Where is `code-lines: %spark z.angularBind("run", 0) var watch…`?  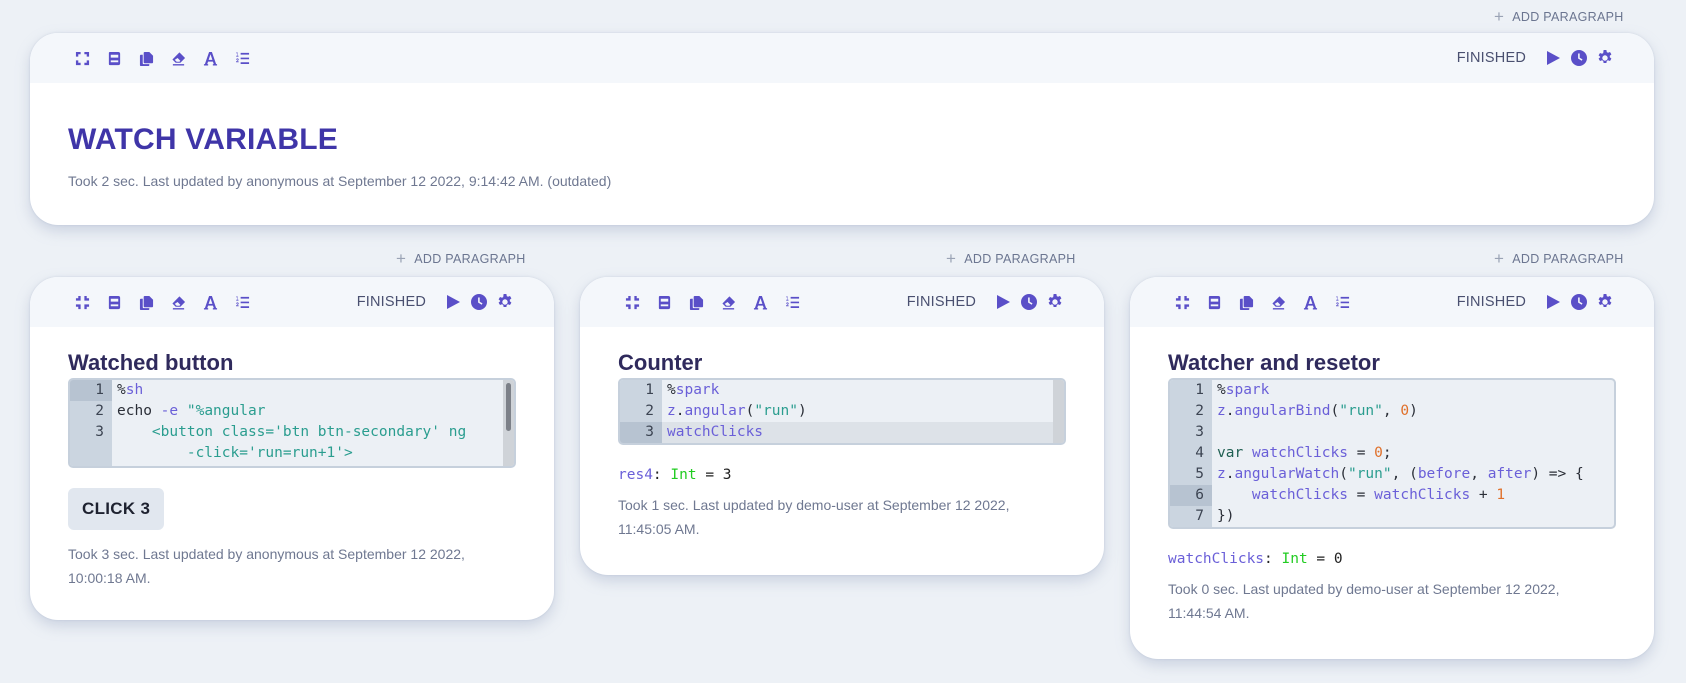
code-lines: %spark z.angularBind("run", 0) var watch… is located at coordinates (1413, 453).